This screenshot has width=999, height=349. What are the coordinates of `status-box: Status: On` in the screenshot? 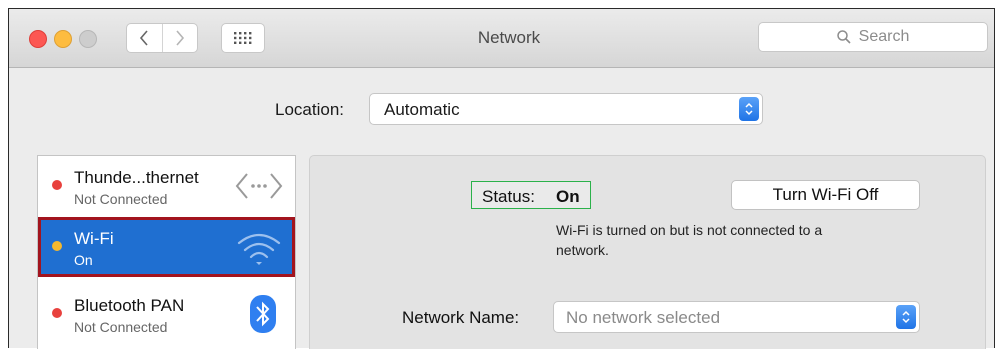 It's located at (531, 195).